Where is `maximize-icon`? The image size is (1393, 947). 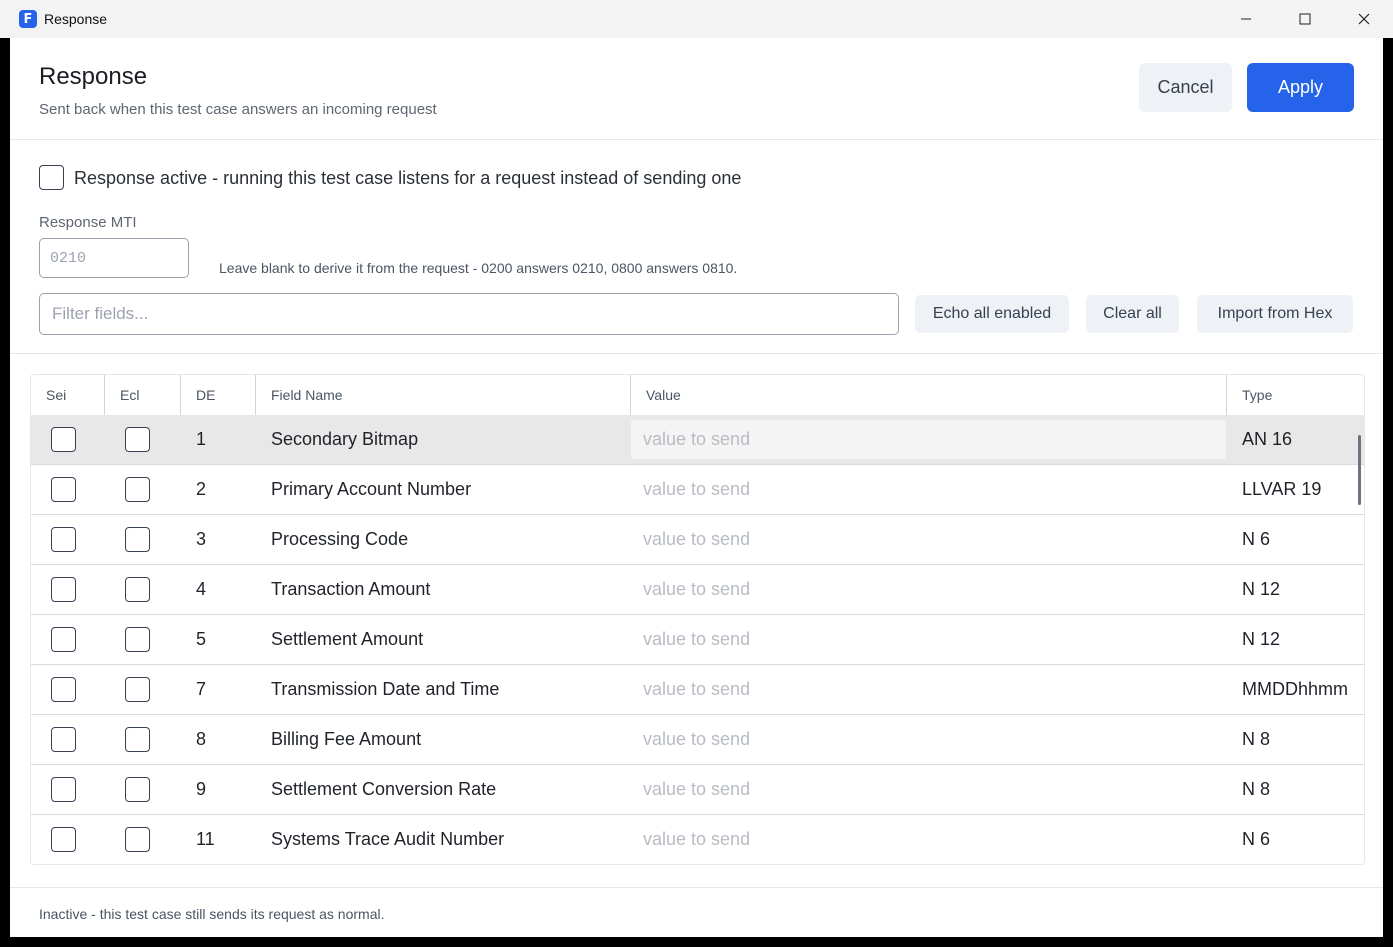
maximize-icon is located at coordinates (1304, 19).